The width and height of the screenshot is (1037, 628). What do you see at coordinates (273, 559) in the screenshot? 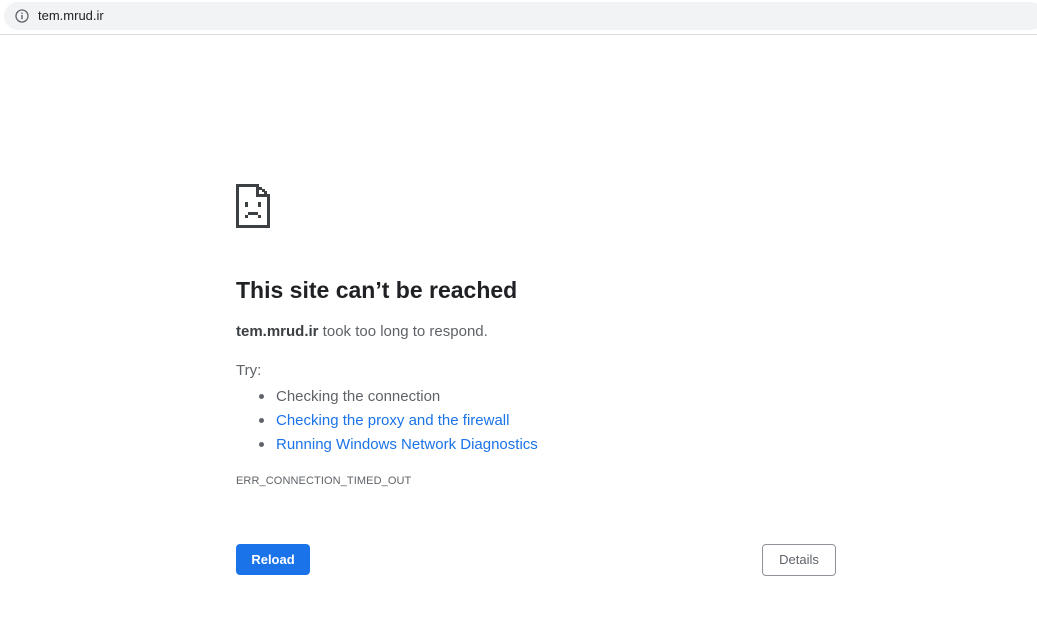
I see `reload-button: Reload` at bounding box center [273, 559].